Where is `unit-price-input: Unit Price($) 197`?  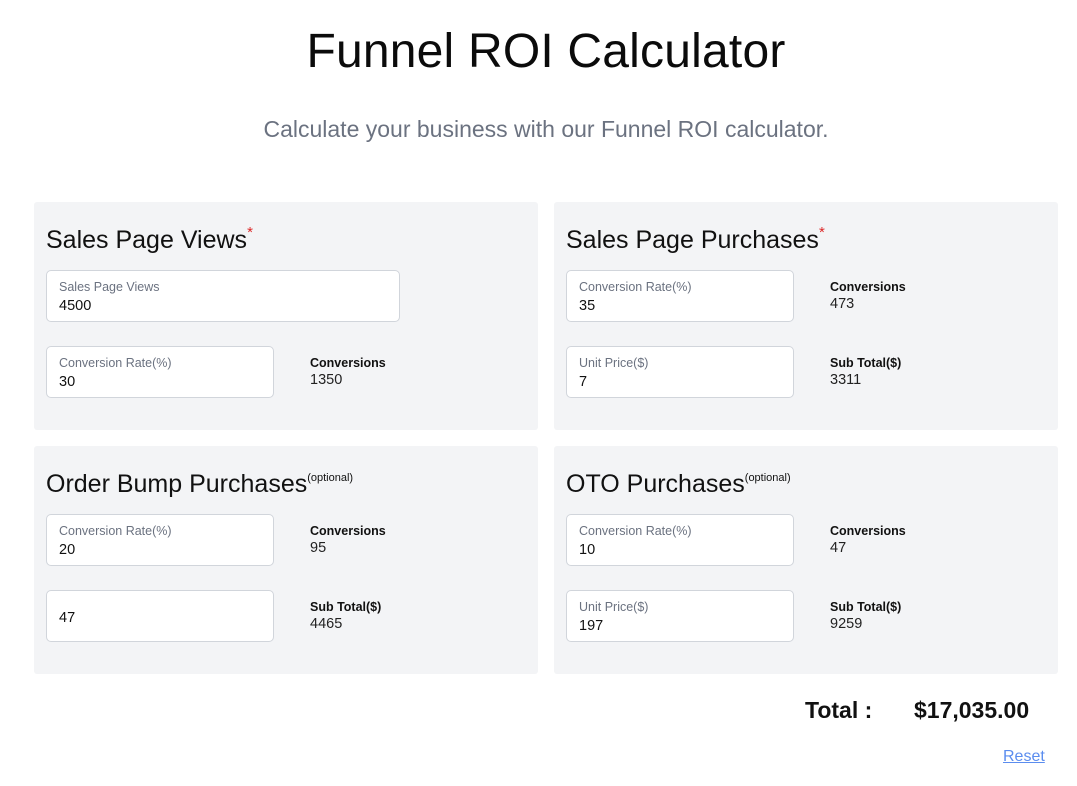 unit-price-input: Unit Price($) 197 is located at coordinates (680, 616).